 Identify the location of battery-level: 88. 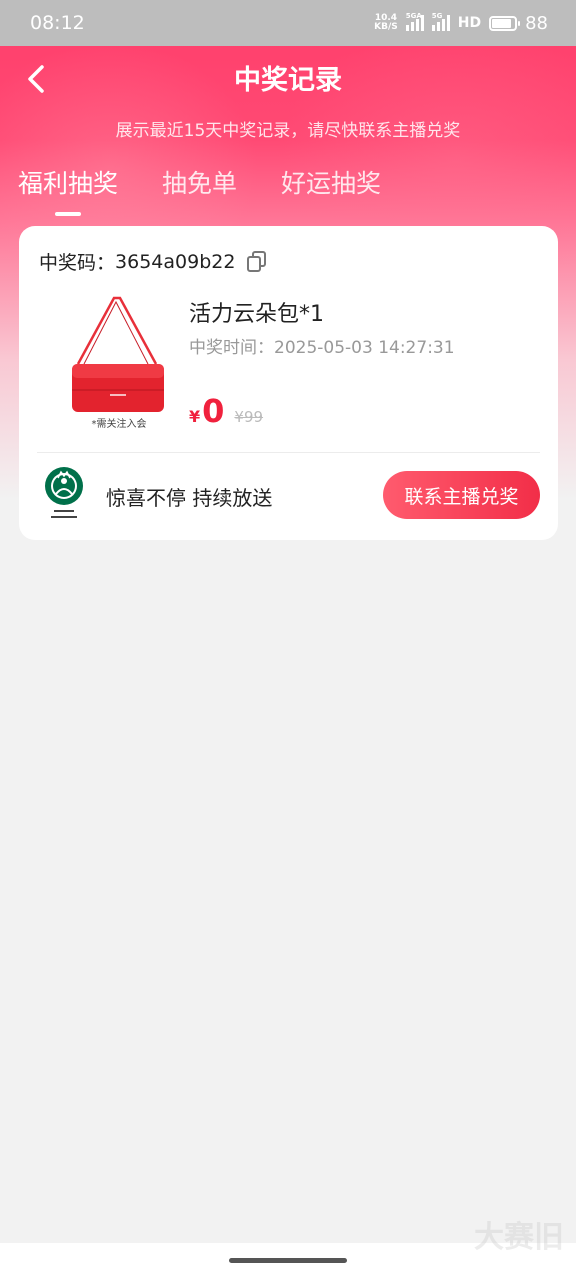
(536, 23).